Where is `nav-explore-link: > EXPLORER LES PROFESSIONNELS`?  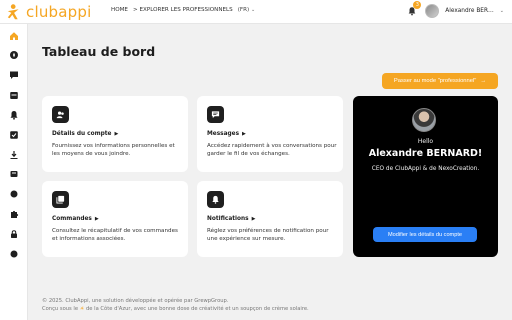 nav-explore-link: > EXPLORER LES PROFESSIONNELS is located at coordinates (183, 10).